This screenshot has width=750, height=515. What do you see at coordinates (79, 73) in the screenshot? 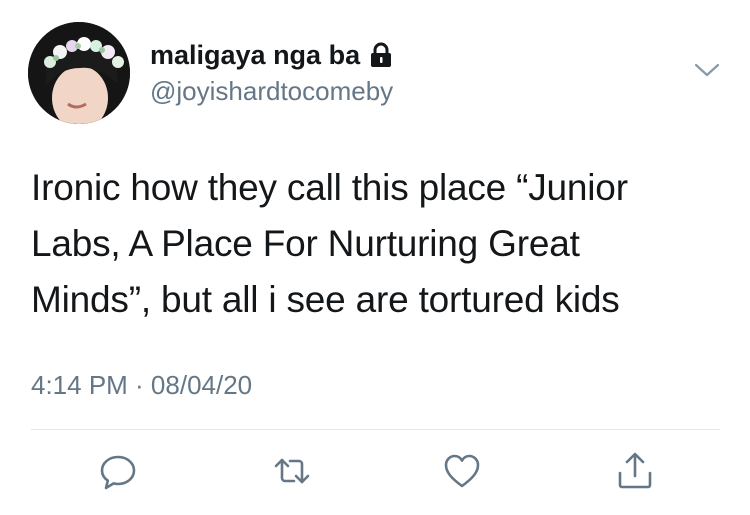
I see `avatar` at bounding box center [79, 73].